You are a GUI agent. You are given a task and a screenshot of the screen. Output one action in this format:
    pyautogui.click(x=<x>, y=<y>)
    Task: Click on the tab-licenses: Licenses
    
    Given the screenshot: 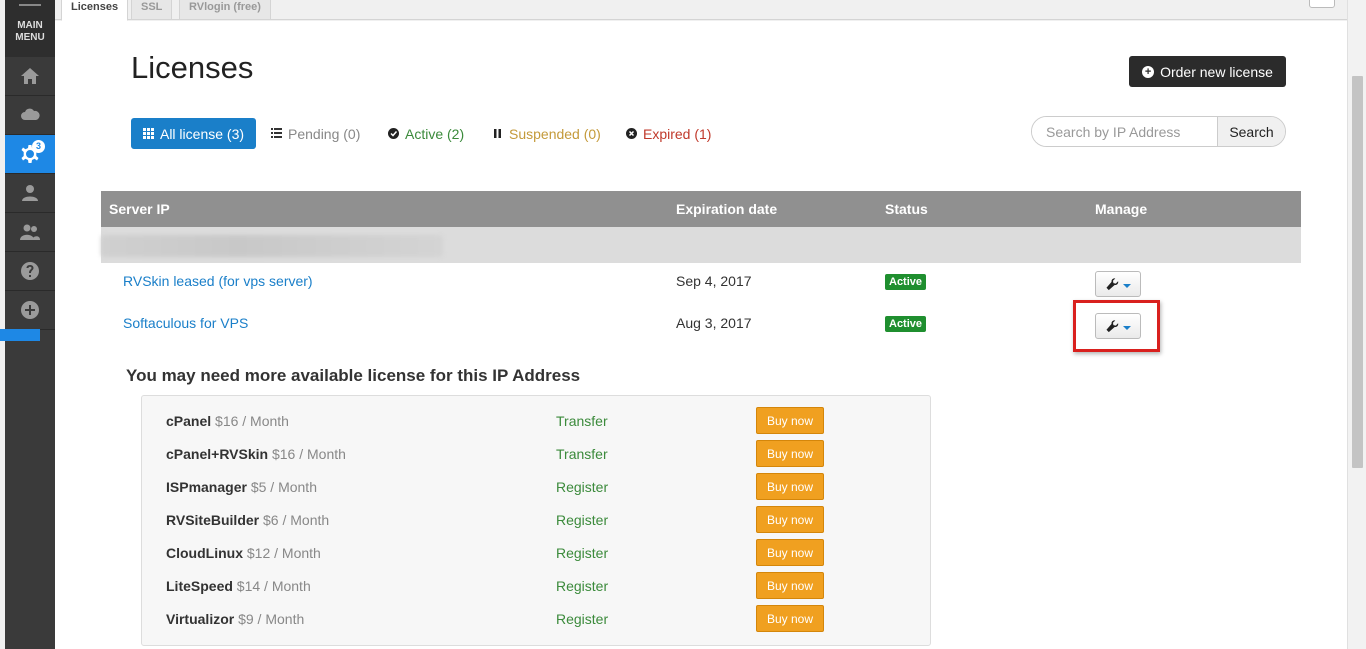 What is the action you would take?
    pyautogui.click(x=95, y=10)
    